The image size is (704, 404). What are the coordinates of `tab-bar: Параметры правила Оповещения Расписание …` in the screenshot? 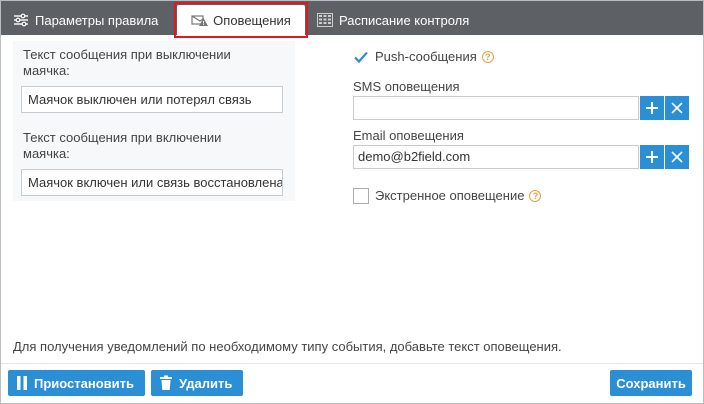 It's located at (352, 18).